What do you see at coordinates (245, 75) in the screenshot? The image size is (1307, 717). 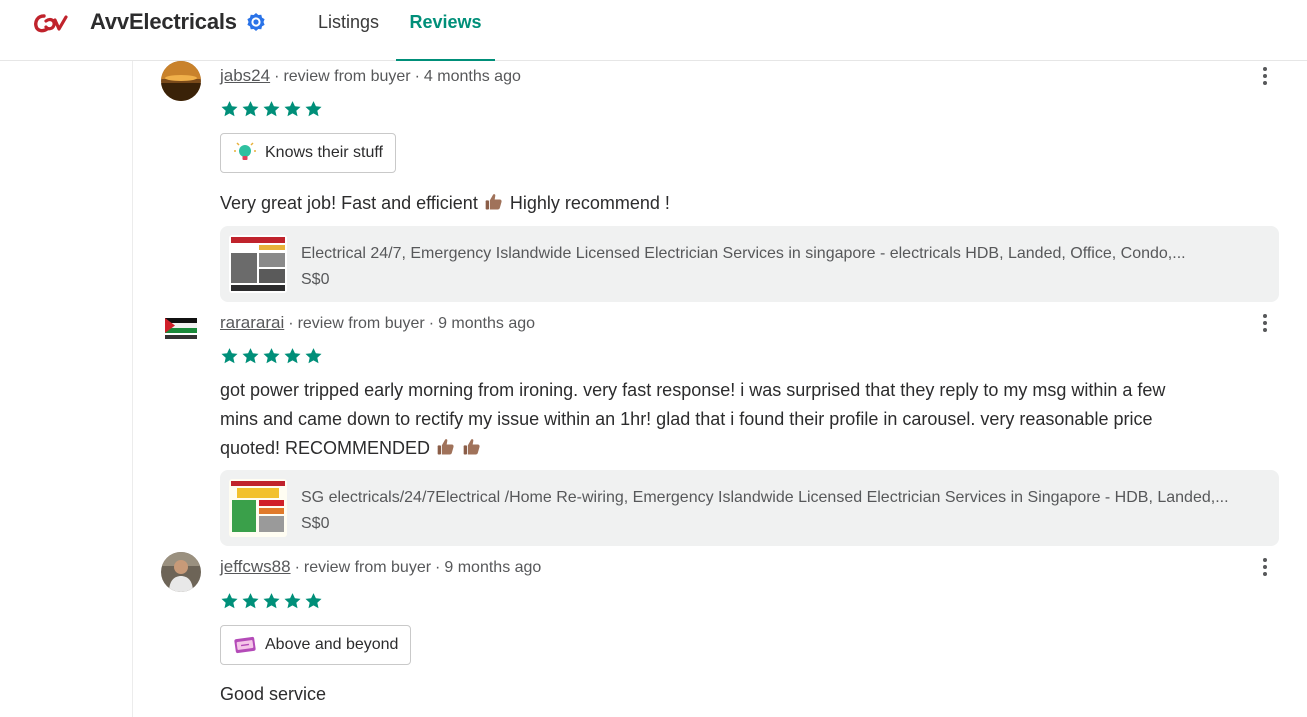 I see `reviewer-username: jabs24` at bounding box center [245, 75].